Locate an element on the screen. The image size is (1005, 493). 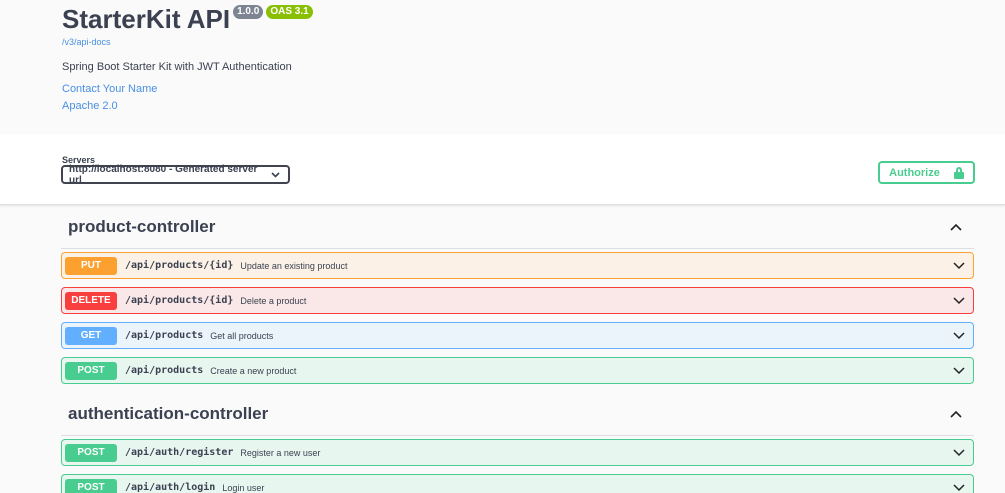
contact-link: Contact Your Name is located at coordinates (533, 89).